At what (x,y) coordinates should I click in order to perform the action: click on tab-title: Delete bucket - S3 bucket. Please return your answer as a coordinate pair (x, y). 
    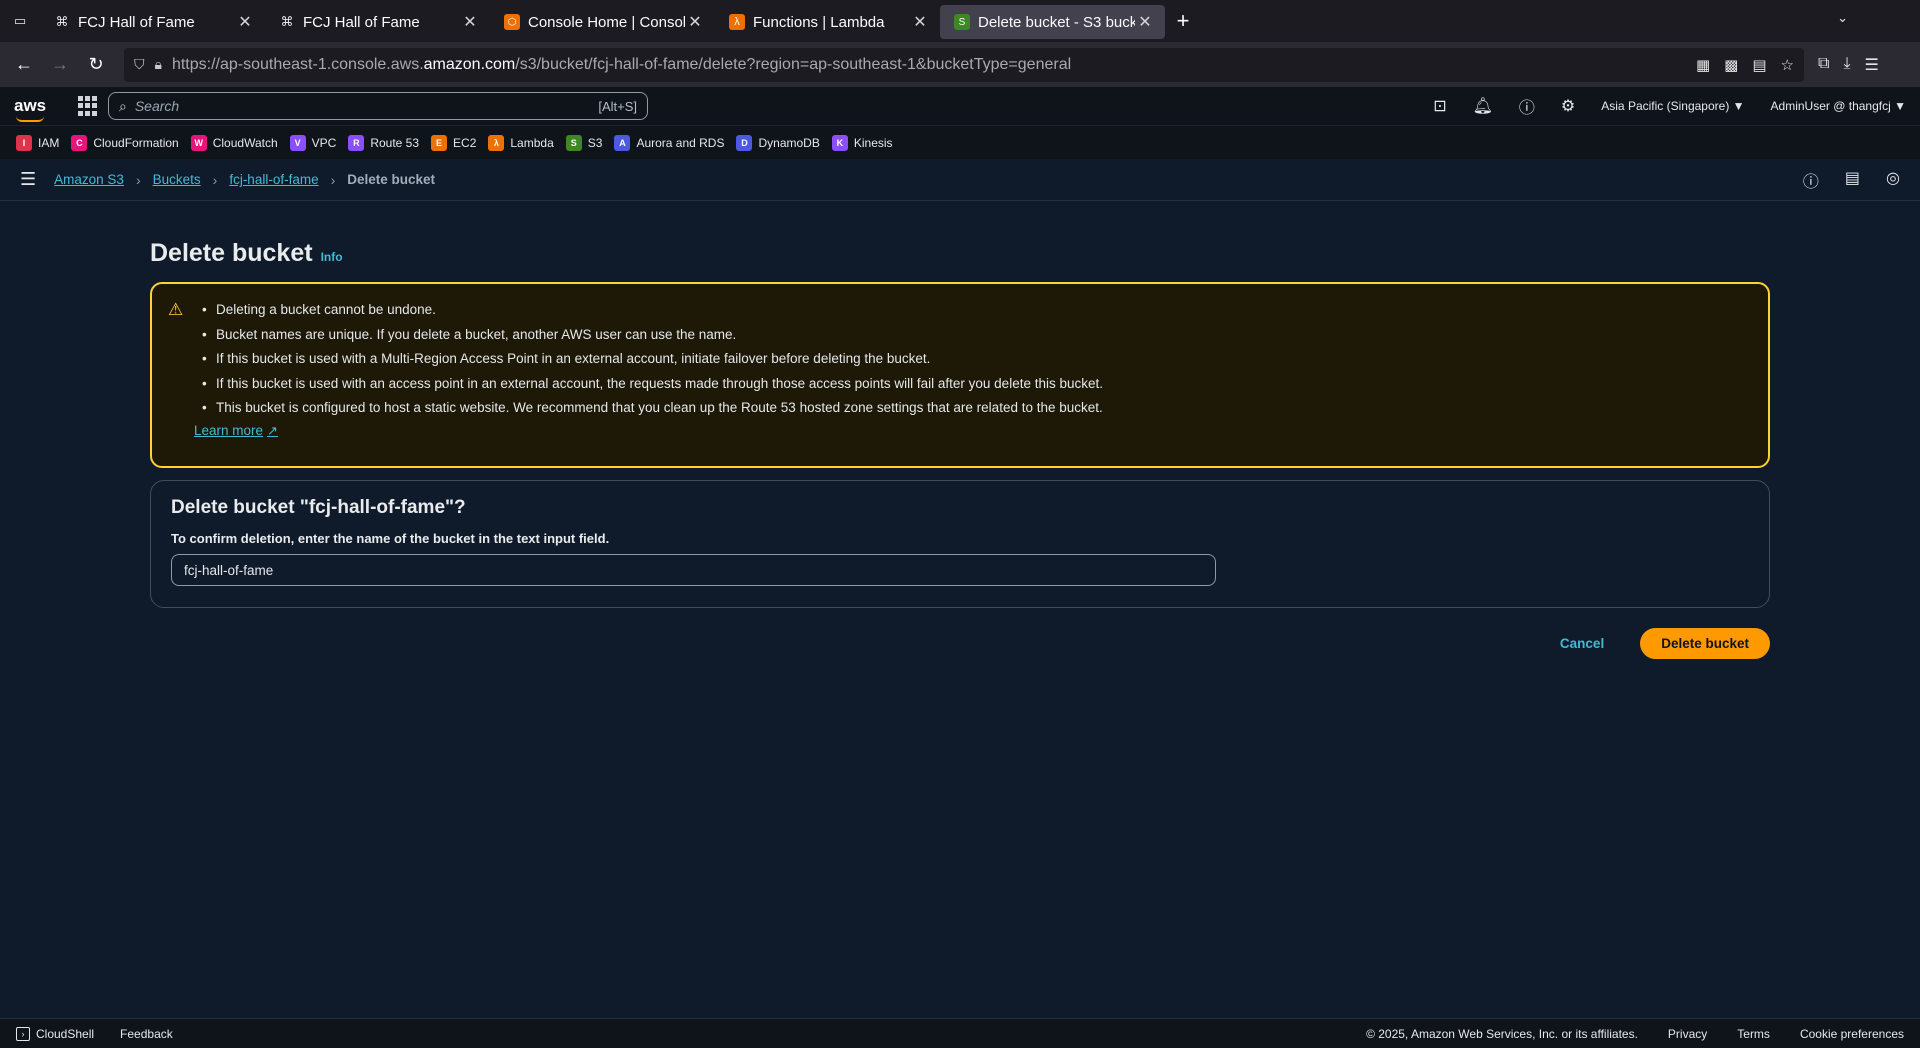
    Looking at the image, I should click on (1056, 22).